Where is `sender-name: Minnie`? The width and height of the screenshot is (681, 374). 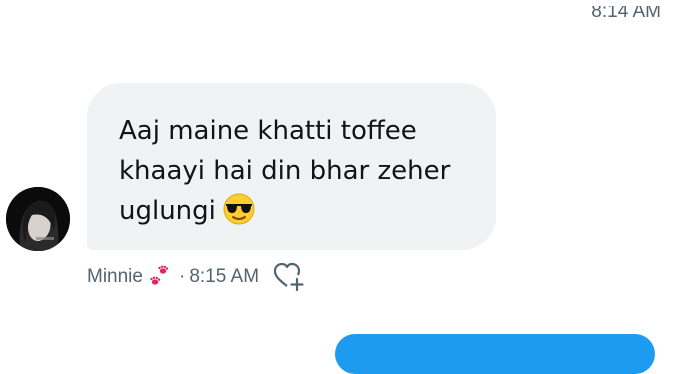
sender-name: Minnie is located at coordinates (115, 277).